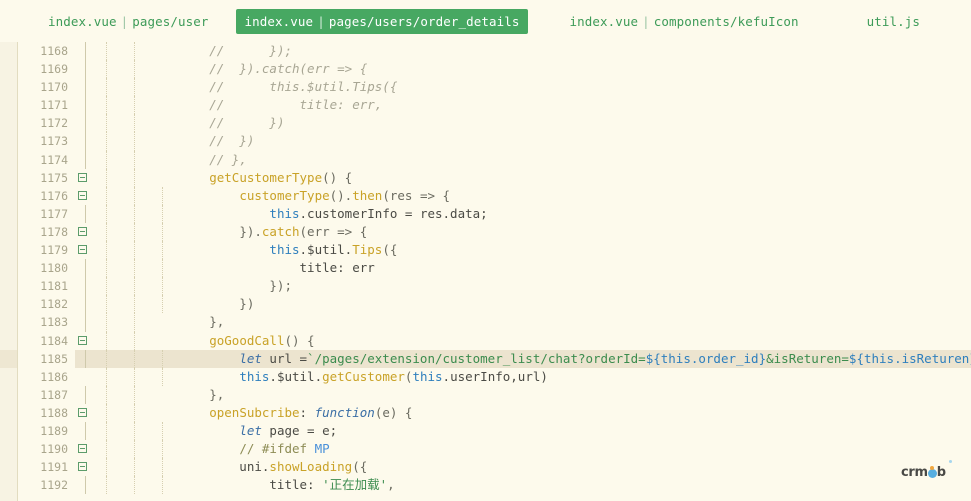 This screenshot has height=501, width=971. Describe the element at coordinates (280, 231) in the screenshot. I see `code-token: catch` at that location.